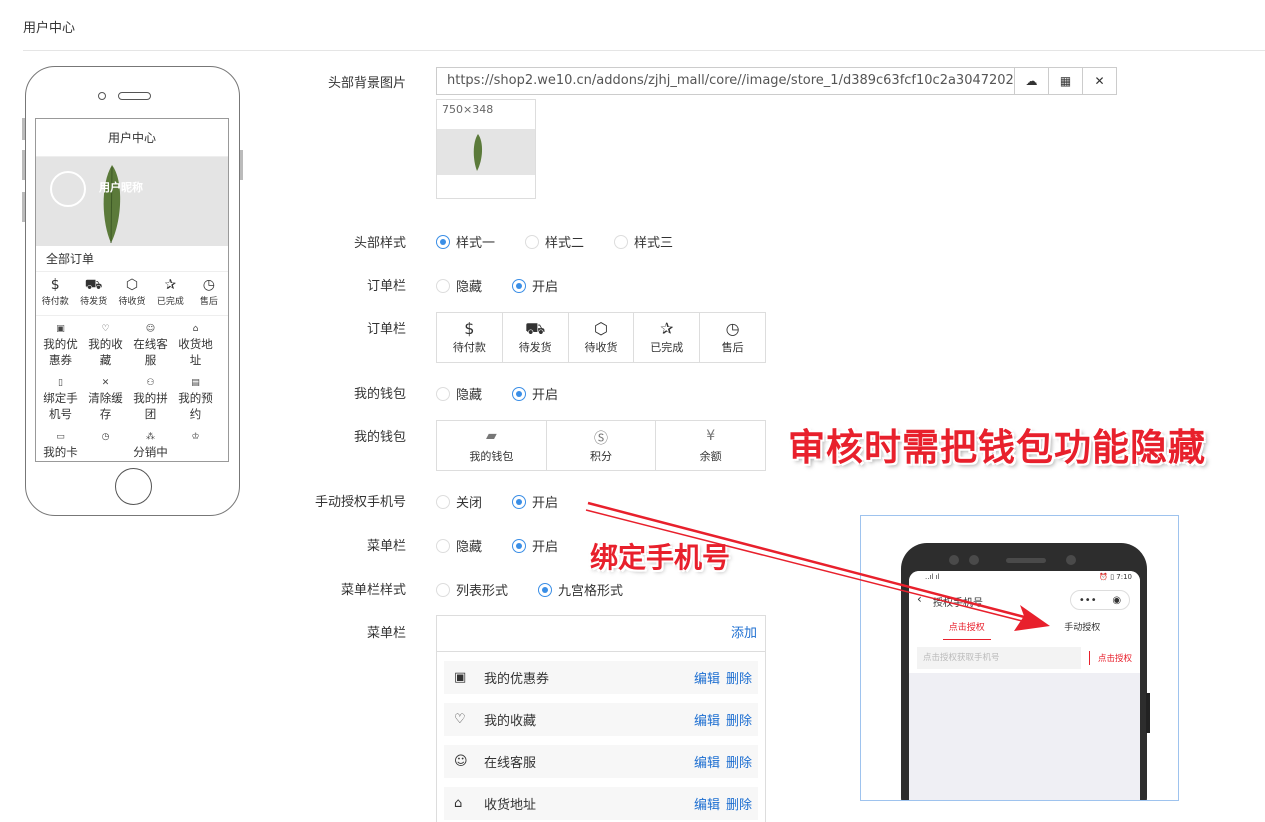 Image resolution: width=1265 pixels, height=822 pixels. What do you see at coordinates (1024, 600) in the screenshot?
I see `nav-bar: ‹ 授权手机号 ••• ◉` at bounding box center [1024, 600].